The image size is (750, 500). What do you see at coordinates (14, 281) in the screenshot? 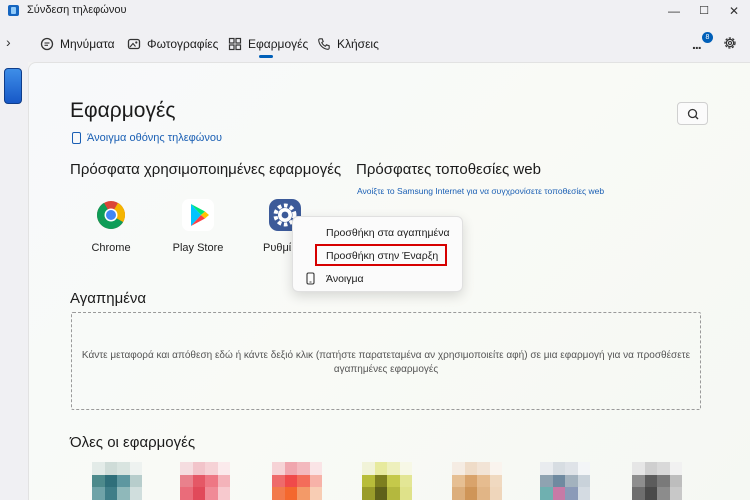
I see `left-rail` at bounding box center [14, 281].